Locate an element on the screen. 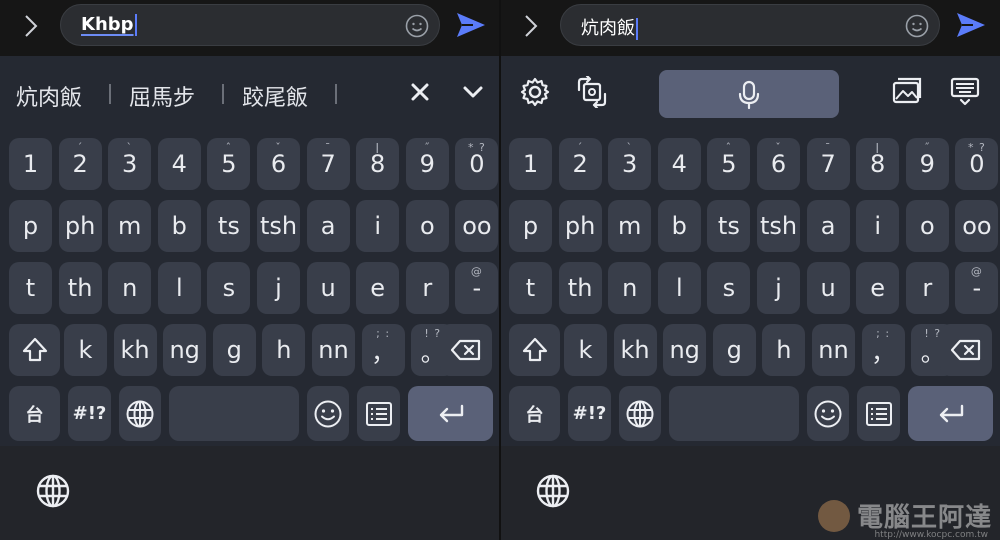  globe-key is located at coordinates (640, 413).